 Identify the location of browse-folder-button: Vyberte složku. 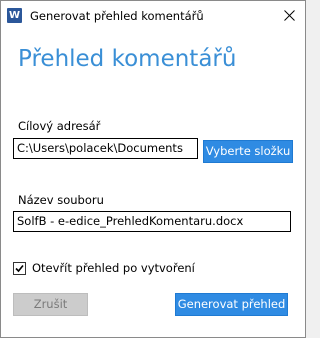
(248, 151).